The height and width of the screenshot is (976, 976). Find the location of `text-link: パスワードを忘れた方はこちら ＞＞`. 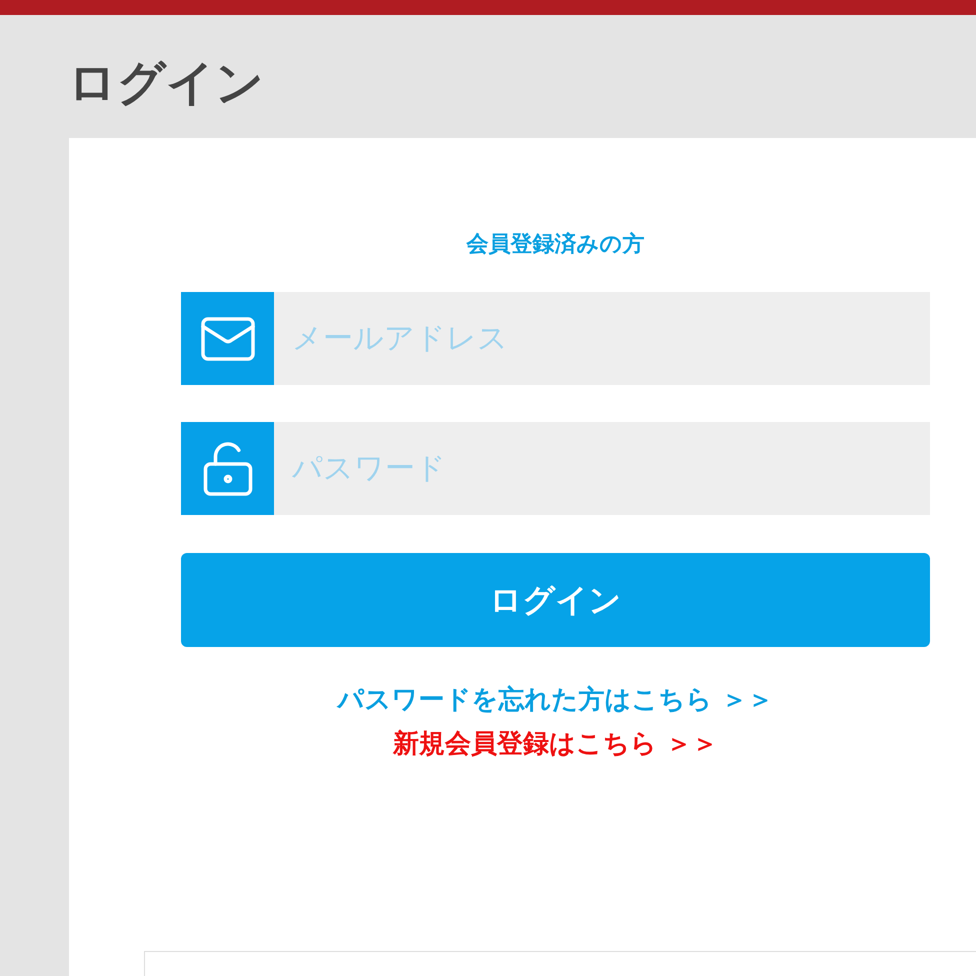

text-link: パスワードを忘れた方はこちら ＞＞ is located at coordinates (555, 700).